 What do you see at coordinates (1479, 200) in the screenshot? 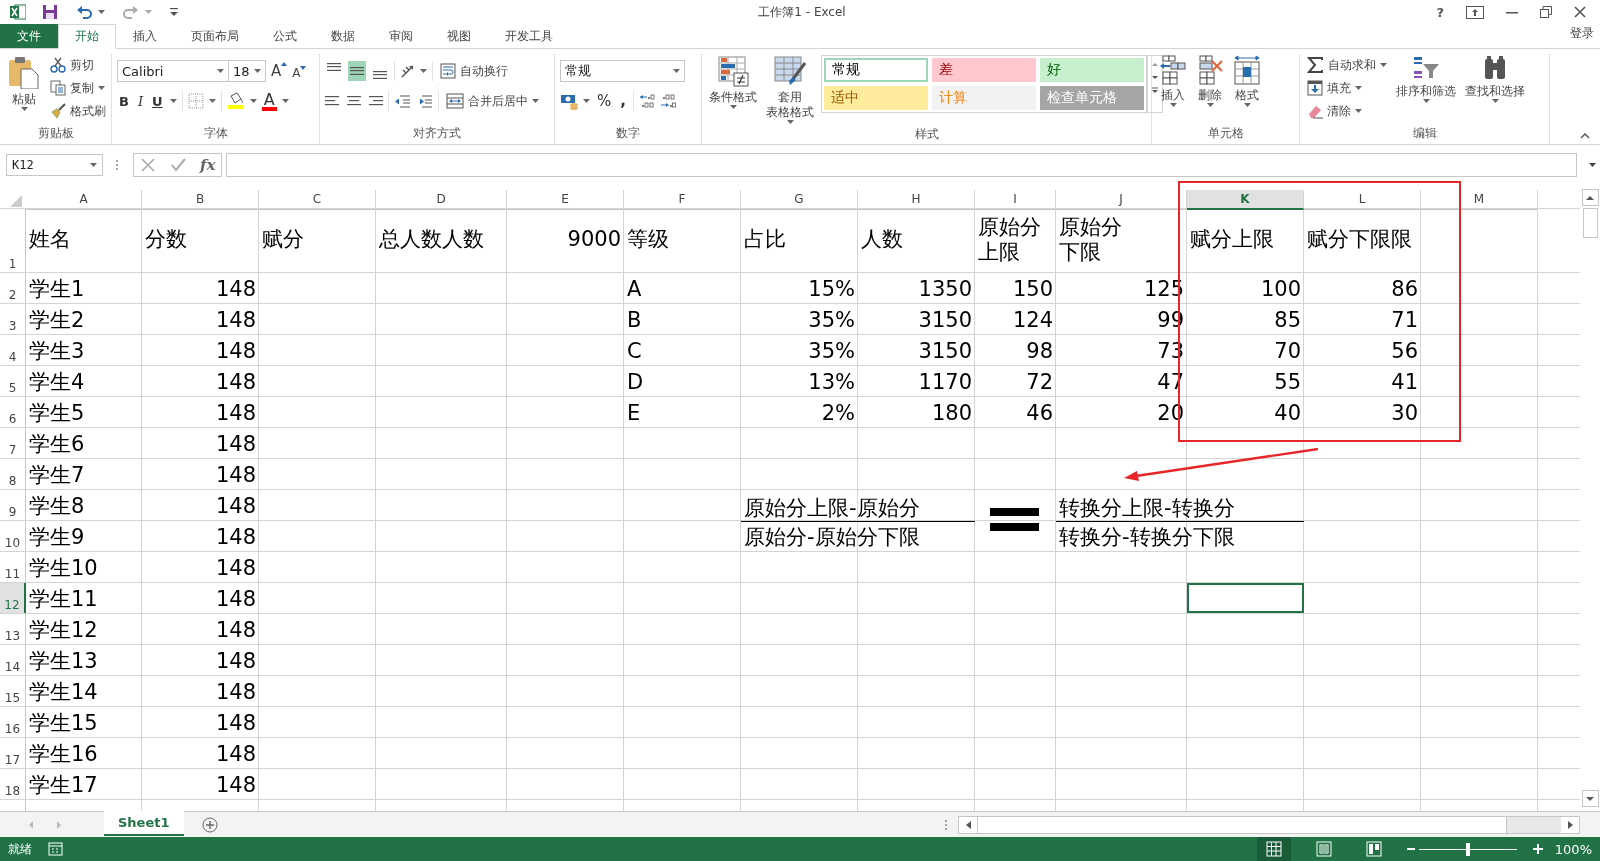
I see `column-header: M` at bounding box center [1479, 200].